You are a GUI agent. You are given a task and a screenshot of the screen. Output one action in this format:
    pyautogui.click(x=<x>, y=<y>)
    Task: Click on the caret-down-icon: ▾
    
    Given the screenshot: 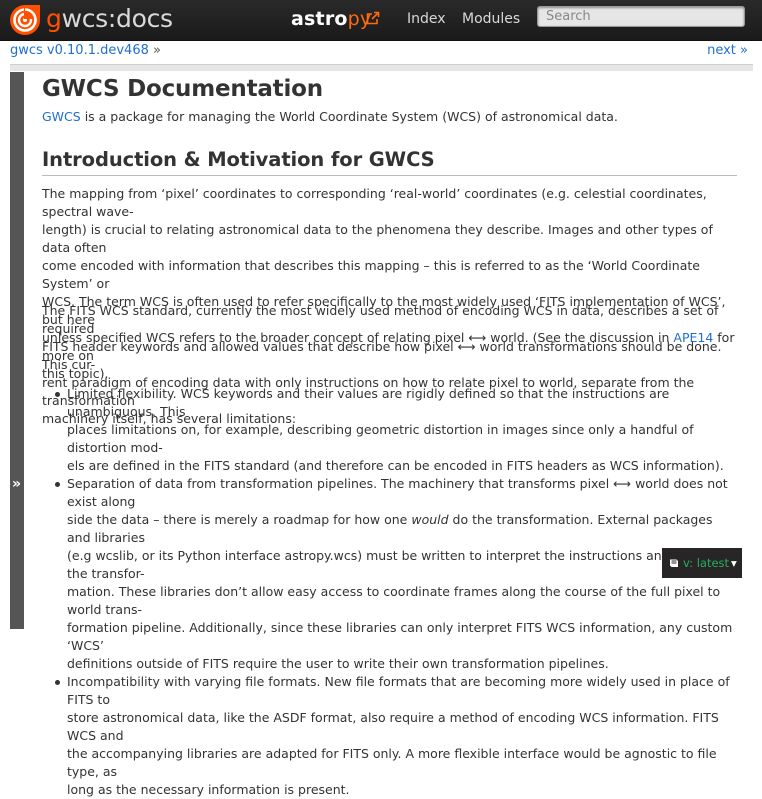 What is the action you would take?
    pyautogui.click(x=734, y=563)
    